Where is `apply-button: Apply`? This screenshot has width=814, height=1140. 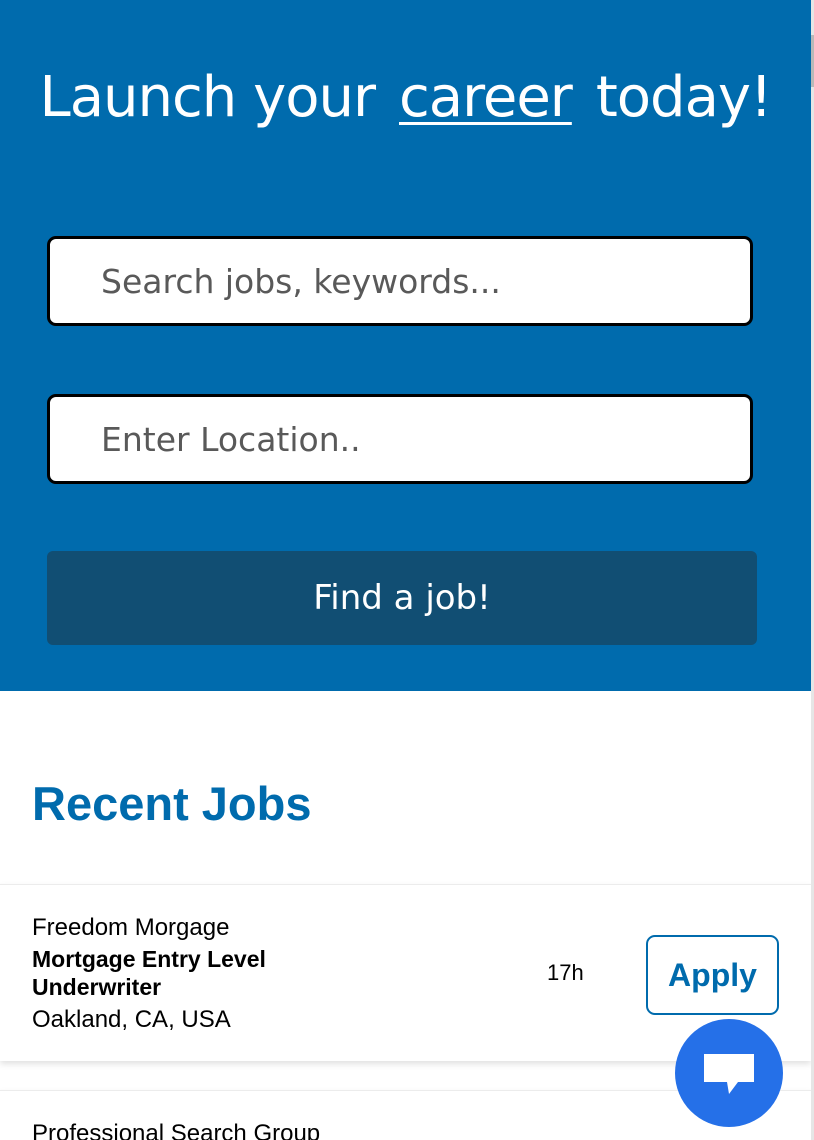 apply-button: Apply is located at coordinates (712, 975).